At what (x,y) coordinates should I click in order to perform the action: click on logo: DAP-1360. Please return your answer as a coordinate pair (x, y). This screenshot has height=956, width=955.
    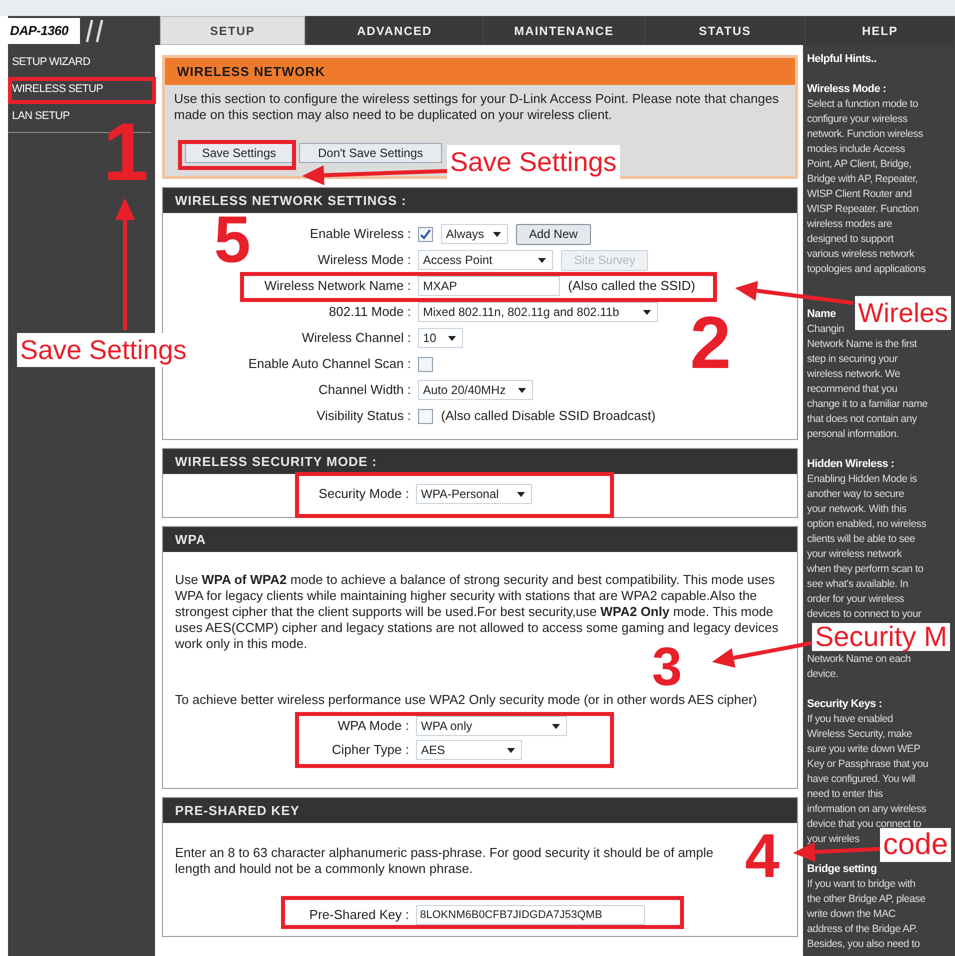
    Looking at the image, I should click on (44, 31).